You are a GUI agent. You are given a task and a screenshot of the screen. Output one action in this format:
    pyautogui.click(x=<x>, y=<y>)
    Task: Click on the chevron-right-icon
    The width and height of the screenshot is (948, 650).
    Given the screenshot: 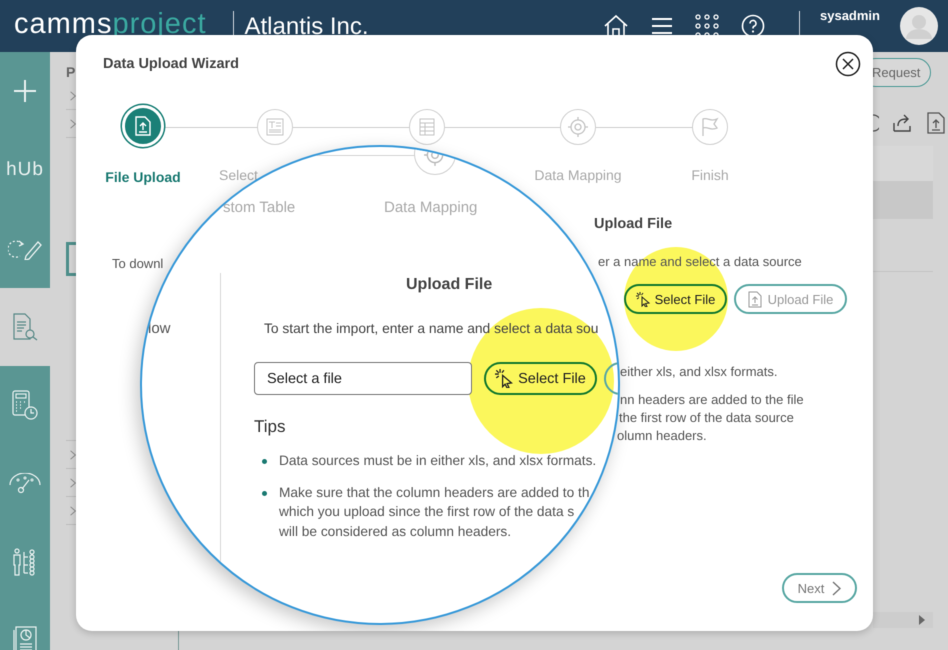 What is the action you would take?
    pyautogui.click(x=837, y=588)
    